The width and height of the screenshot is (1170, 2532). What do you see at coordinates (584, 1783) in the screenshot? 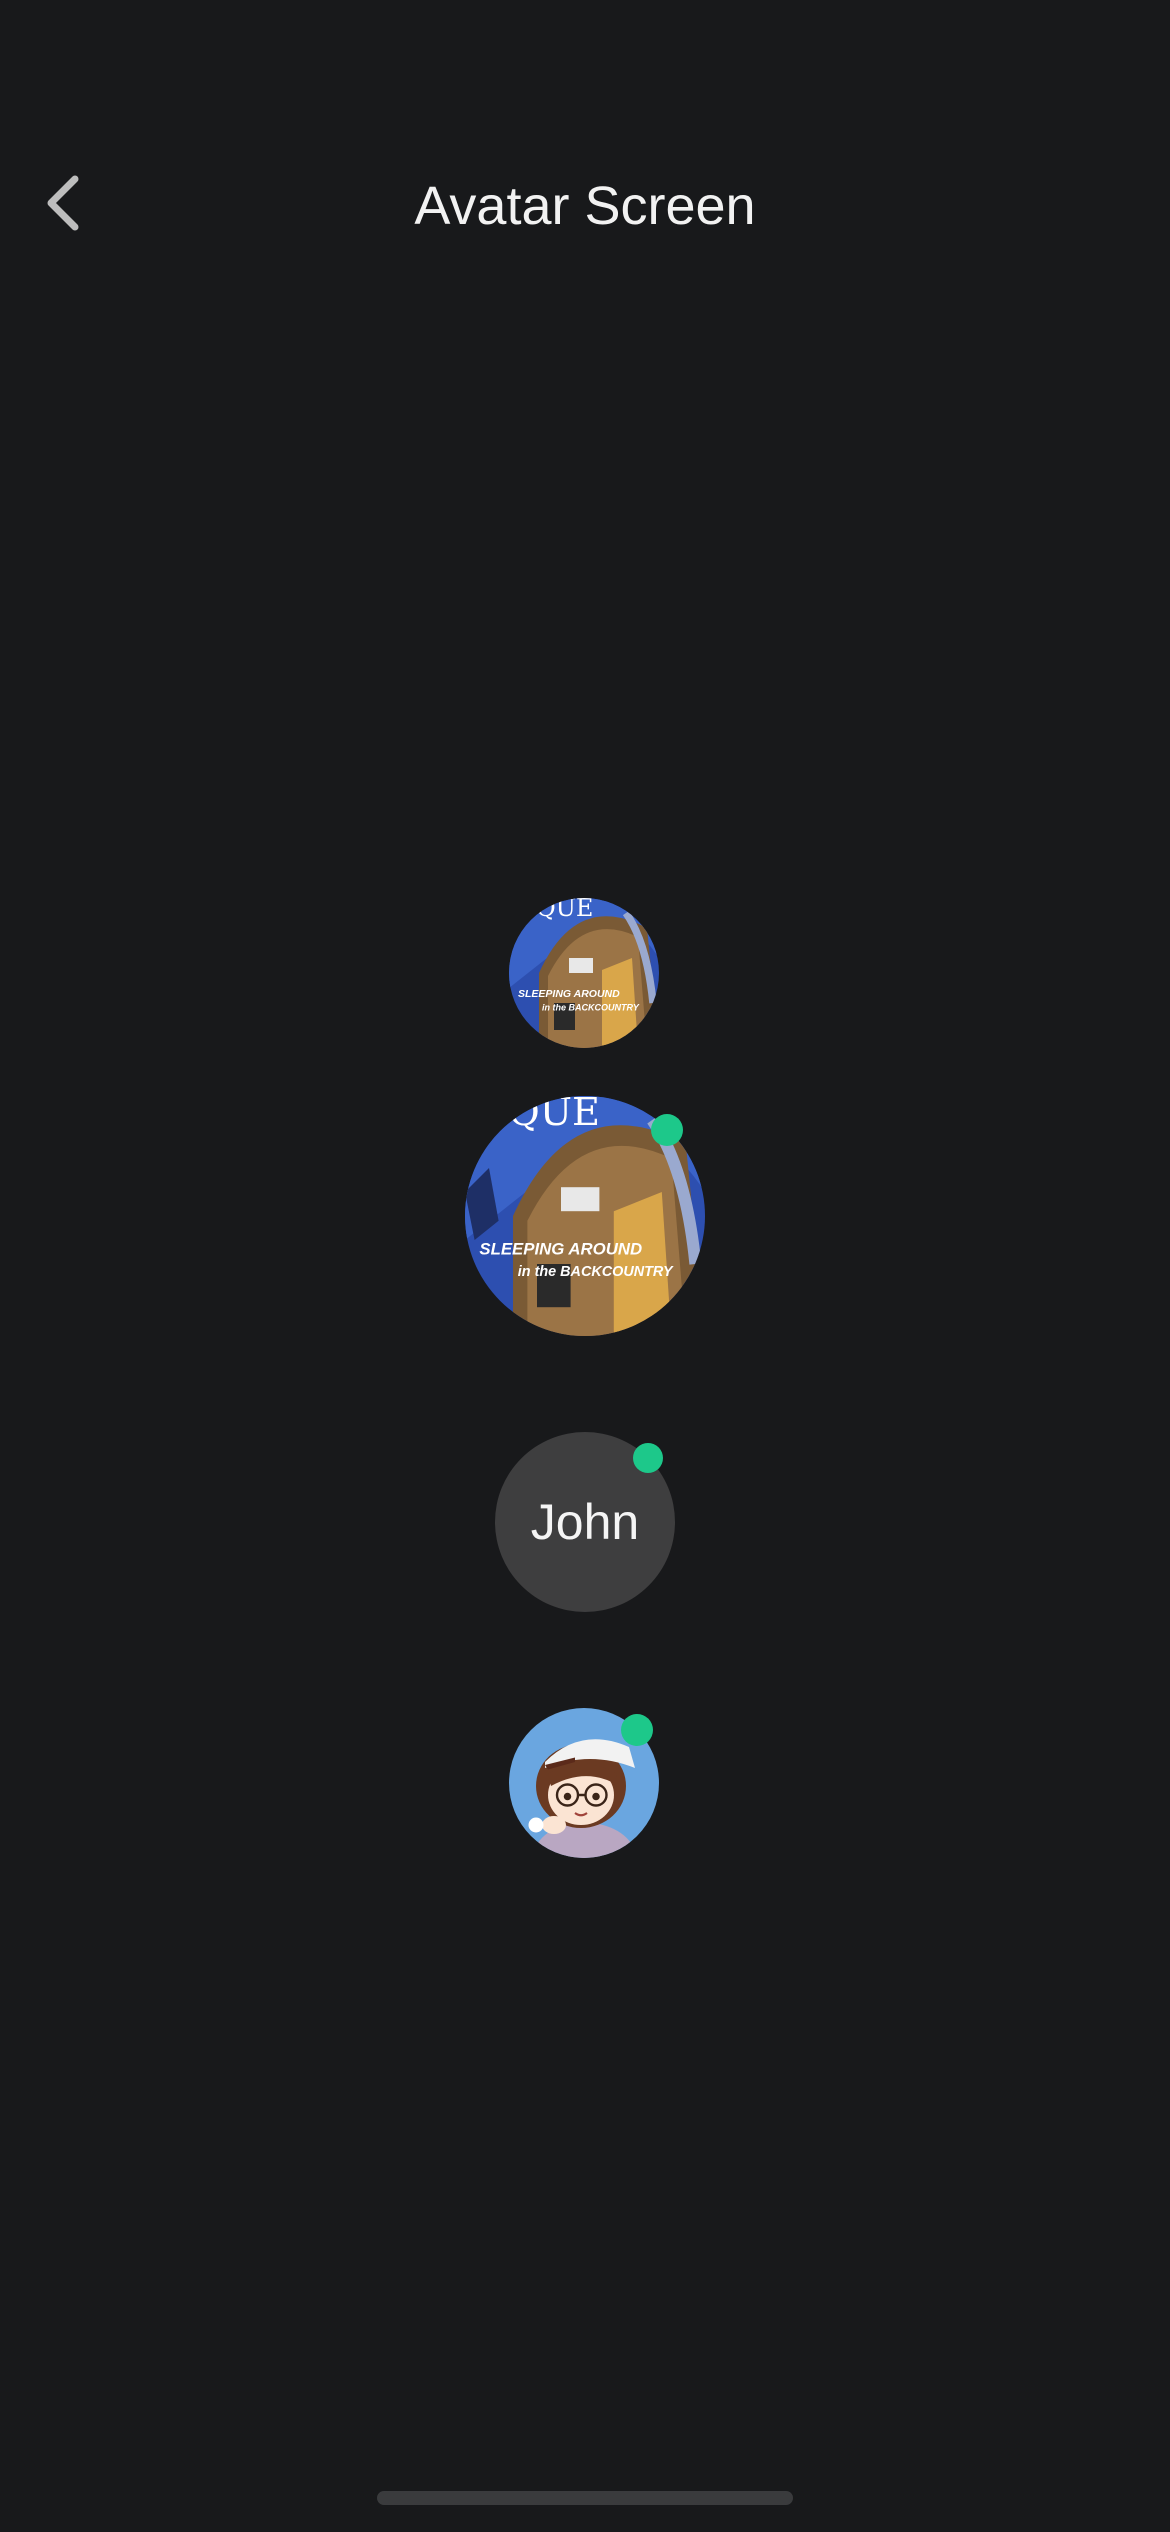
I see `avatar-cartoon` at bounding box center [584, 1783].